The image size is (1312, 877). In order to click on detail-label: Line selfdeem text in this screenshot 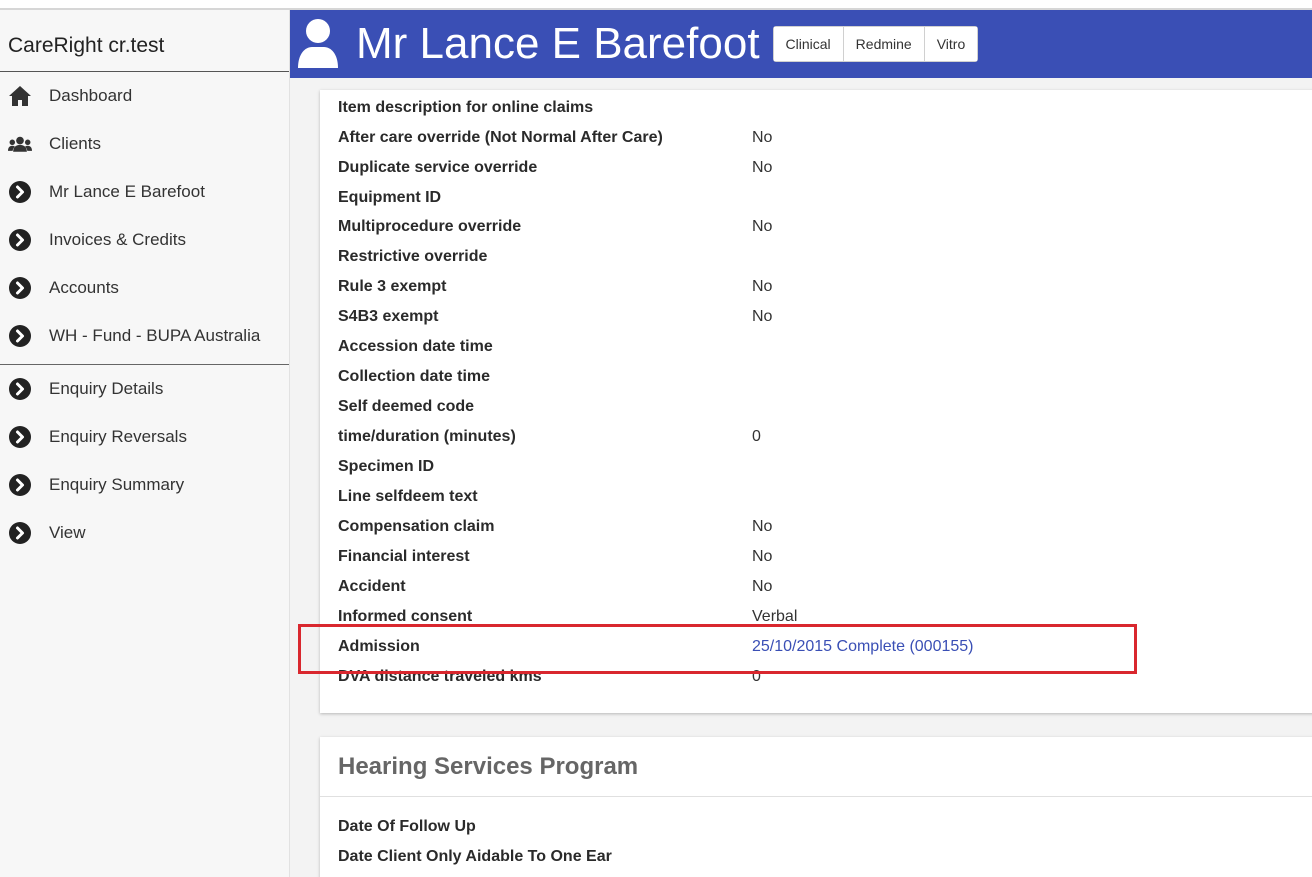, I will do `click(408, 496)`.